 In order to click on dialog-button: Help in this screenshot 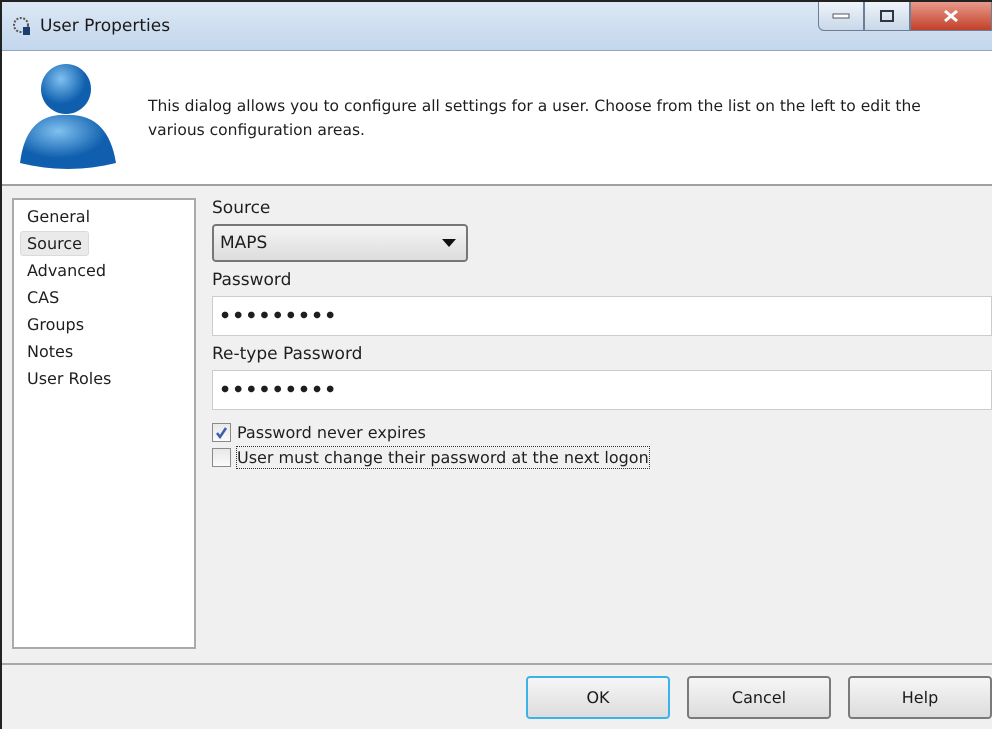, I will do `click(920, 697)`.